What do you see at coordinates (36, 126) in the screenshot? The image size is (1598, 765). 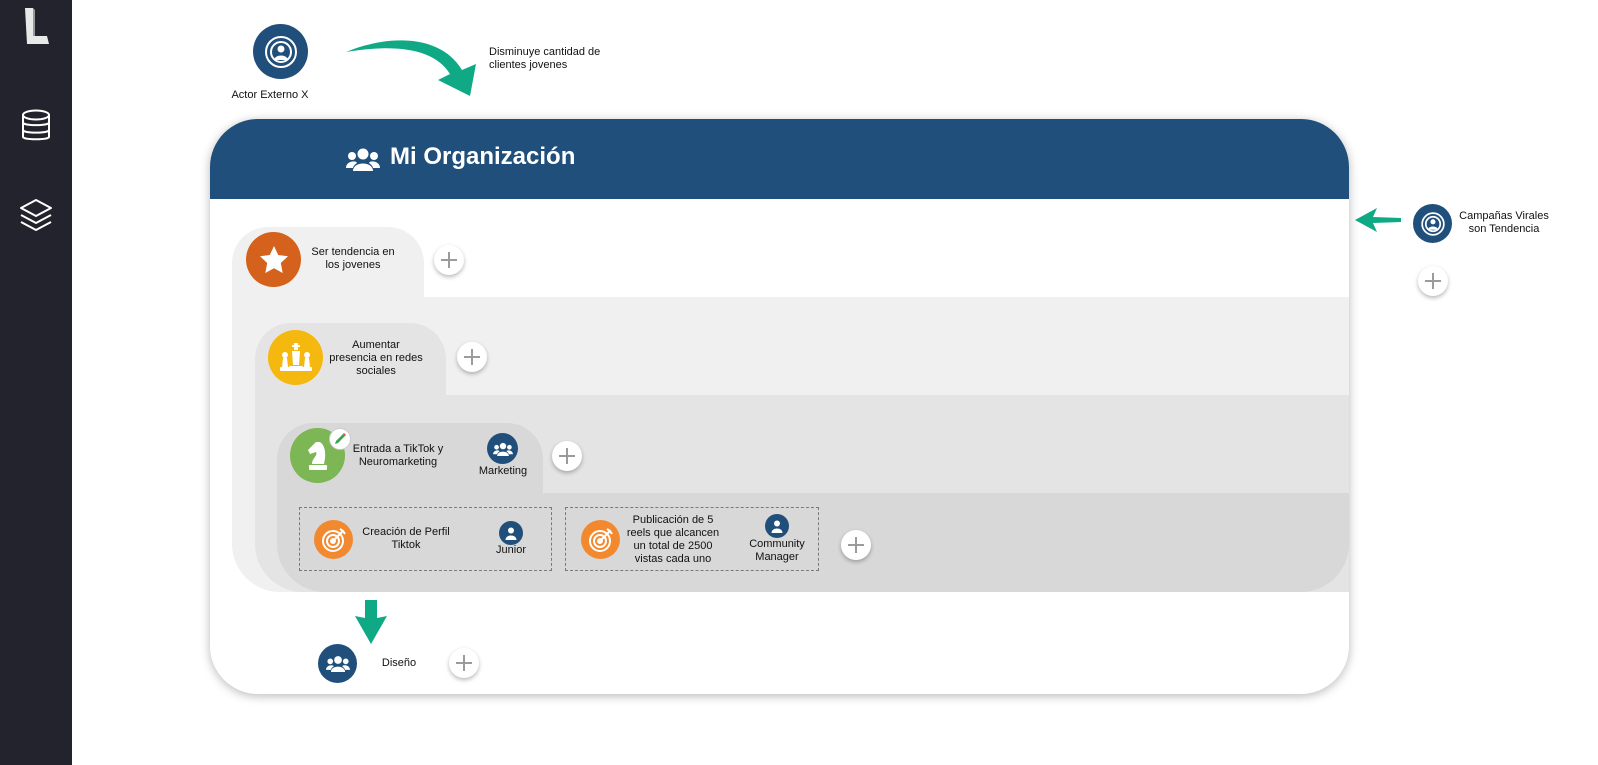 I see `database-icon` at bounding box center [36, 126].